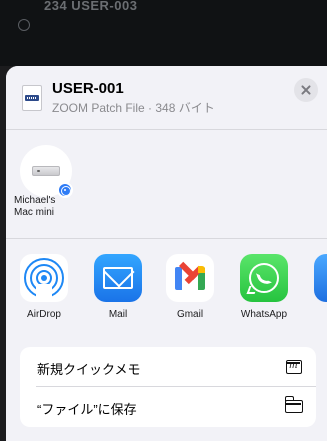  I want to click on app-label-airdrop: AirDrop, so click(44, 314).